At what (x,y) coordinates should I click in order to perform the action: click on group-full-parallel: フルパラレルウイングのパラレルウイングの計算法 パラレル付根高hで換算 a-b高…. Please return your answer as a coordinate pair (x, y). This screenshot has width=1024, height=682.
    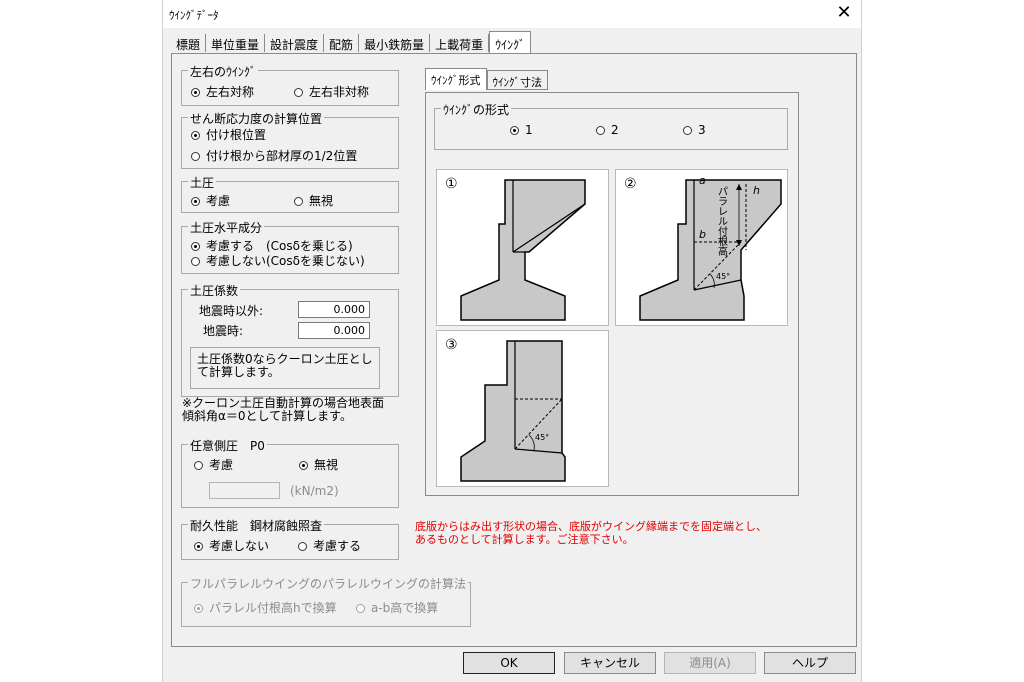
    Looking at the image, I should click on (326, 601).